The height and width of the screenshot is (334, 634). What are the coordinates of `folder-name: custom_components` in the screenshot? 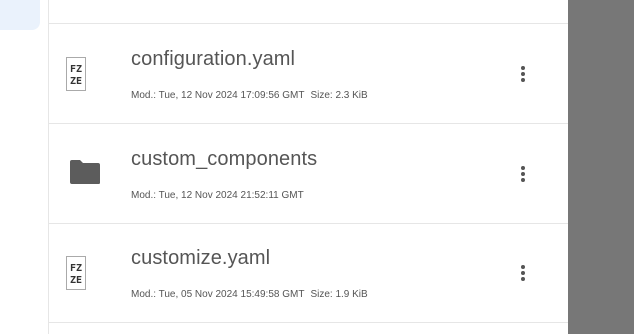 It's located at (224, 159).